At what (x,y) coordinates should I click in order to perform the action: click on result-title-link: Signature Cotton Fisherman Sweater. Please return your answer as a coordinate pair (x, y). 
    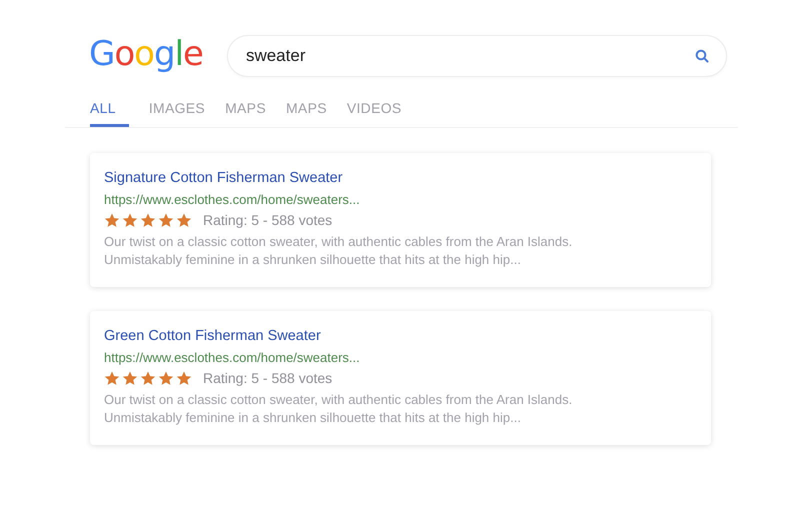
    Looking at the image, I should click on (223, 178).